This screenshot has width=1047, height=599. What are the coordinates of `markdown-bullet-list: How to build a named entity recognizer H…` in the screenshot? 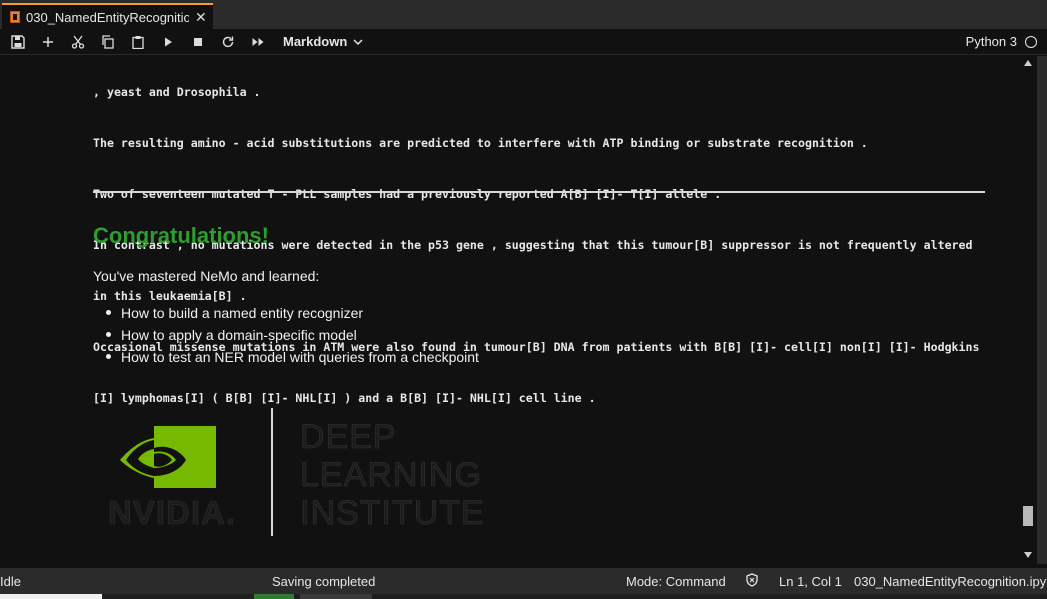 It's located at (292, 337).